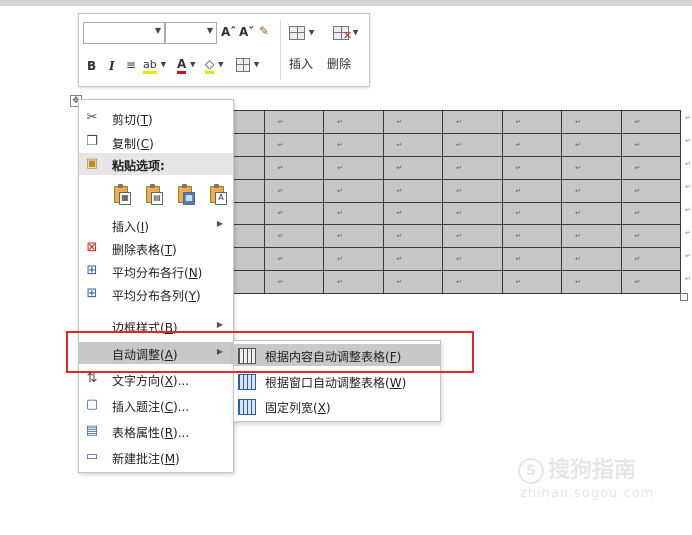 The image size is (692, 535). Describe the element at coordinates (228, 32) in the screenshot. I see `grow-font-button: Aˆ` at that location.